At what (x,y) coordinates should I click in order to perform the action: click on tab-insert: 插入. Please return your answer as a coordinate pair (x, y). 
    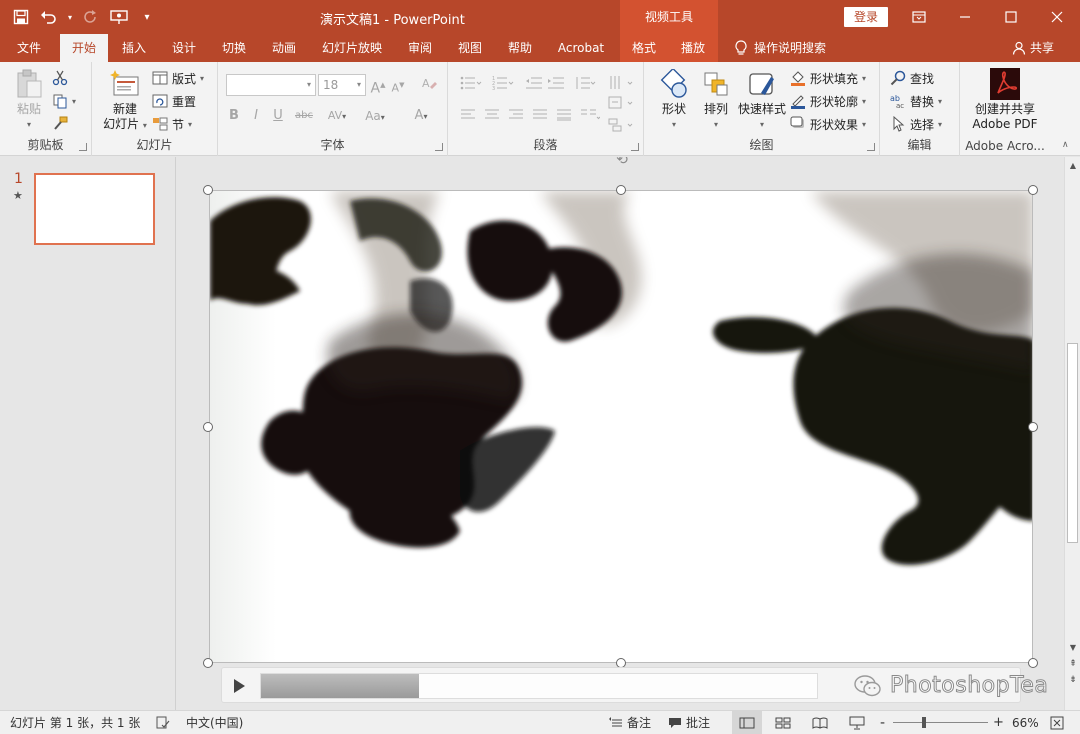
    Looking at the image, I should click on (134, 48).